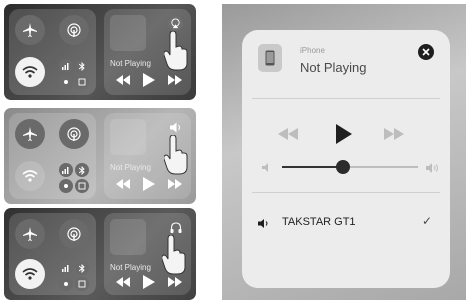  I want to click on volume-slider, so click(350, 167).